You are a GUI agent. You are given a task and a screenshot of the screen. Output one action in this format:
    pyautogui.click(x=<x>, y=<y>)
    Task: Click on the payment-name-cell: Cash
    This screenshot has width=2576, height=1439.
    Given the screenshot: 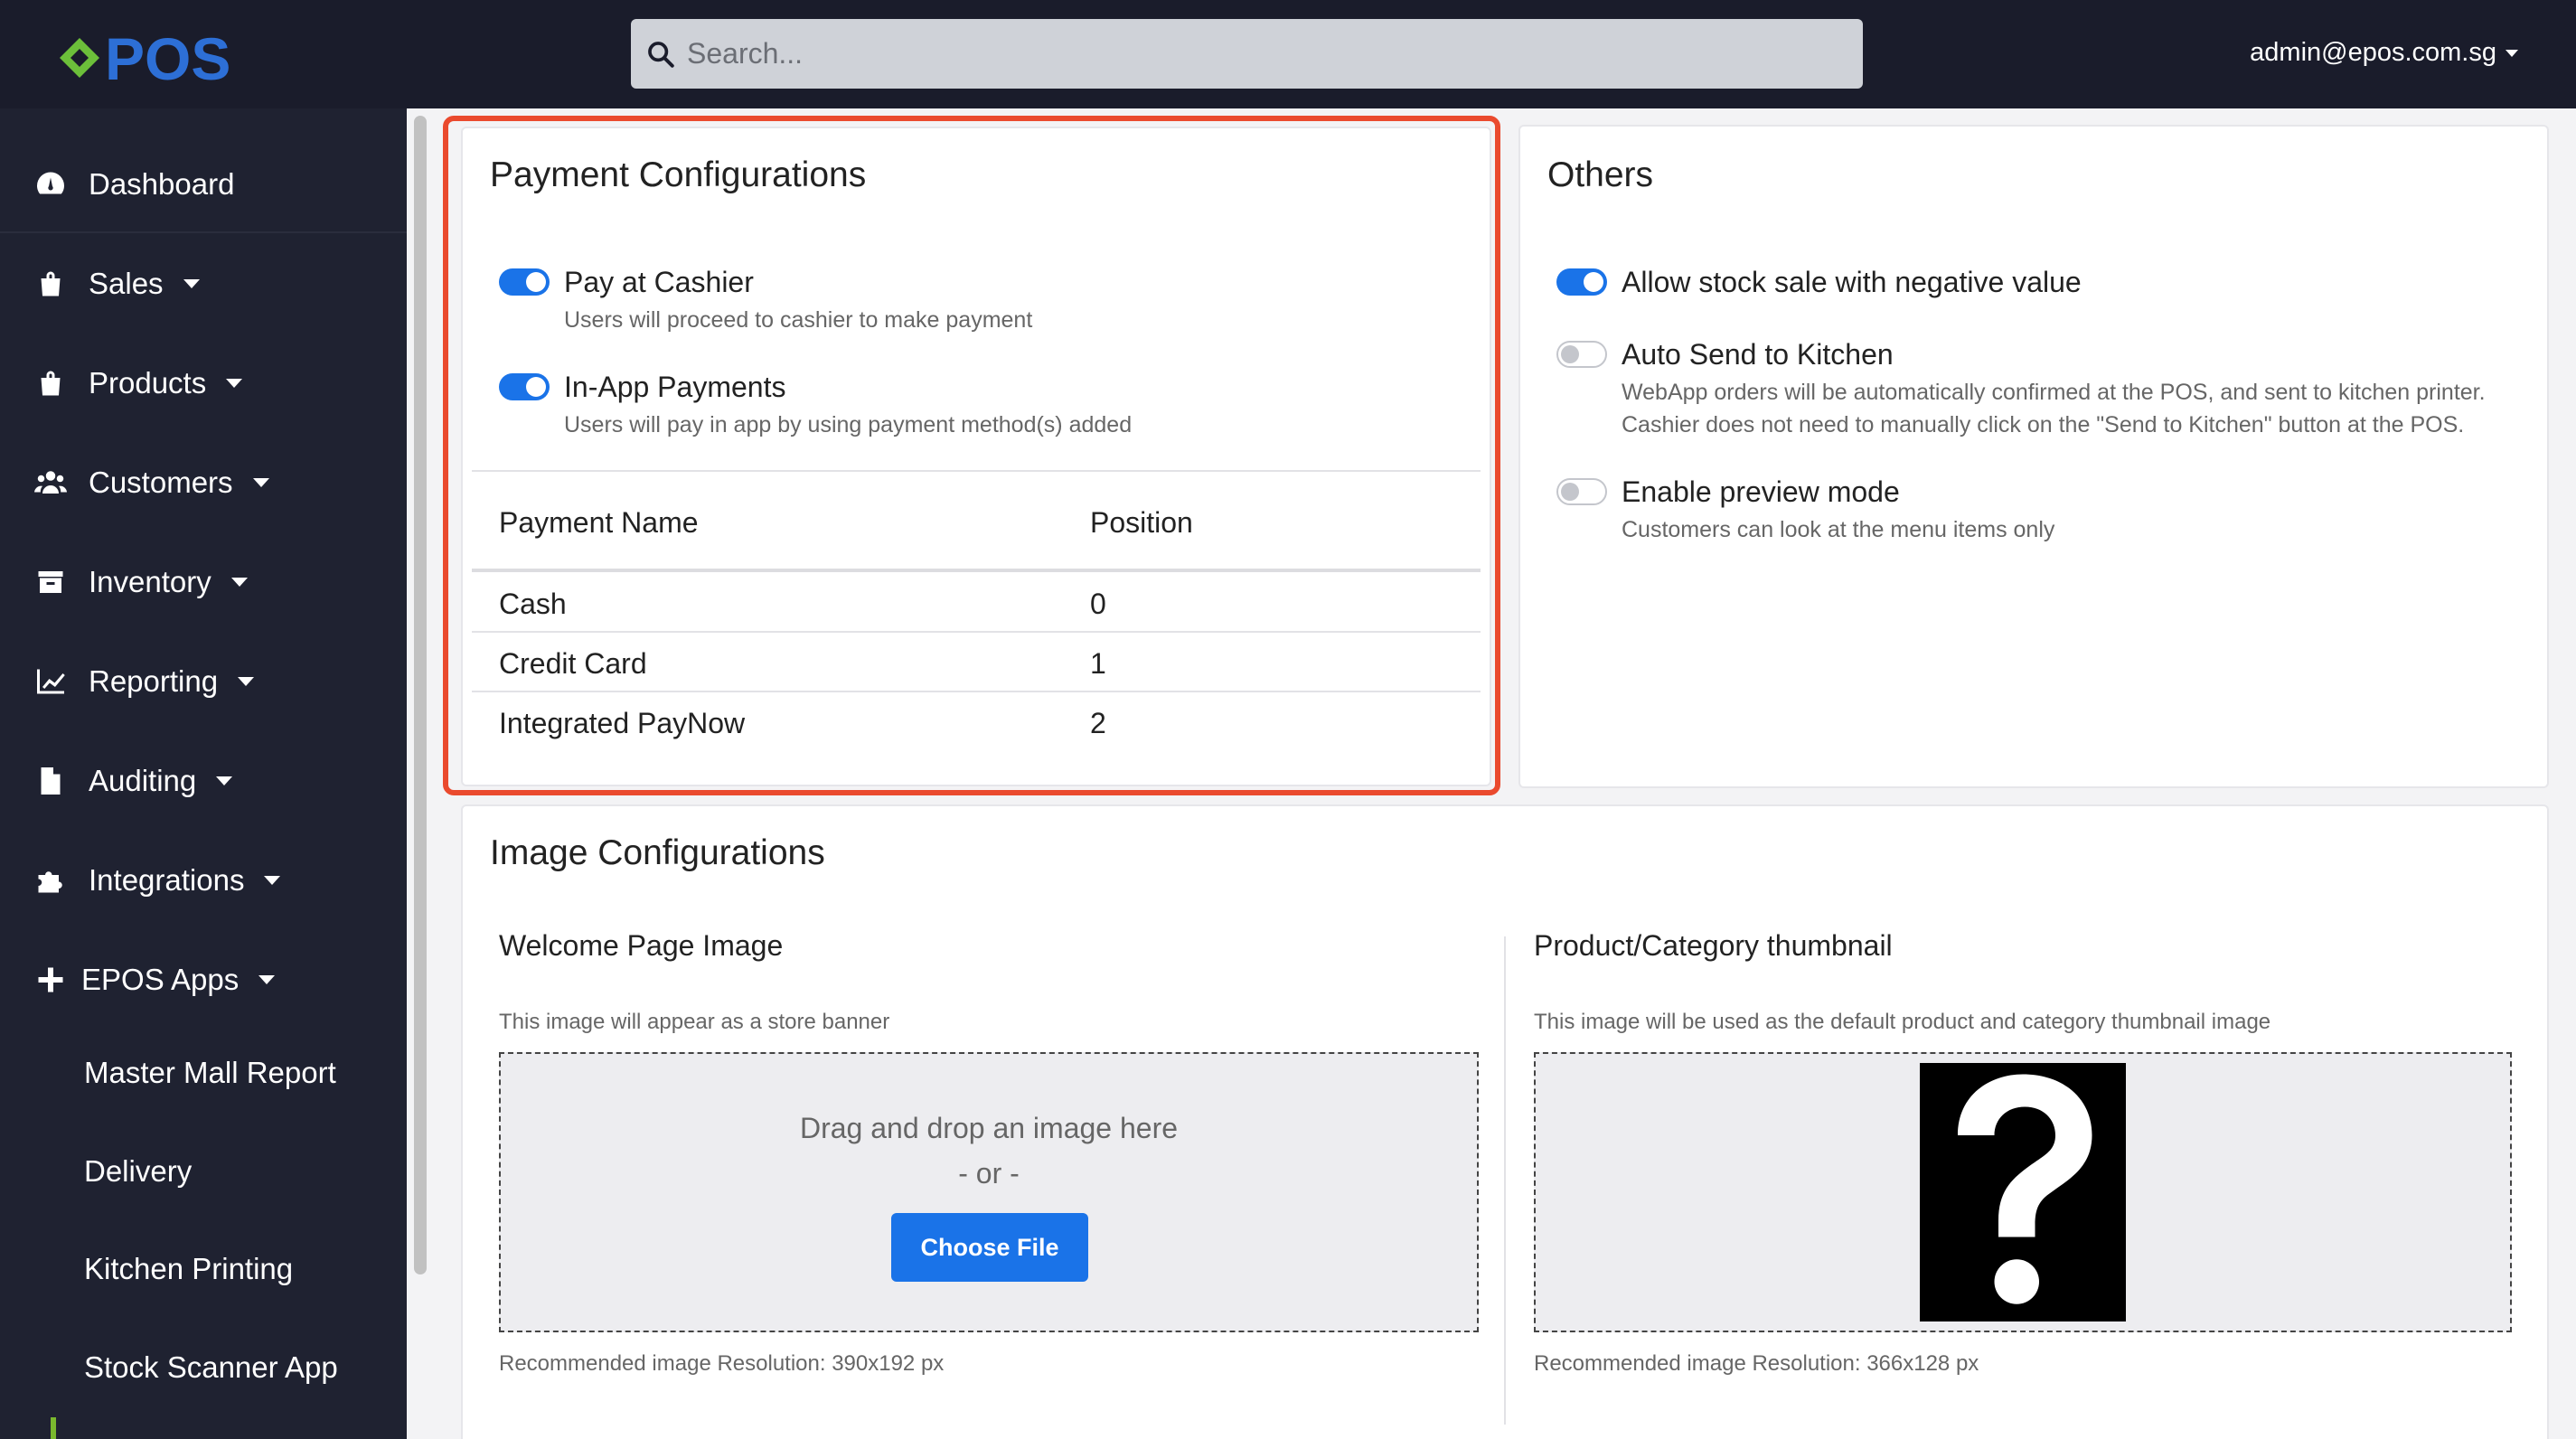 What is the action you would take?
    pyautogui.click(x=533, y=604)
    